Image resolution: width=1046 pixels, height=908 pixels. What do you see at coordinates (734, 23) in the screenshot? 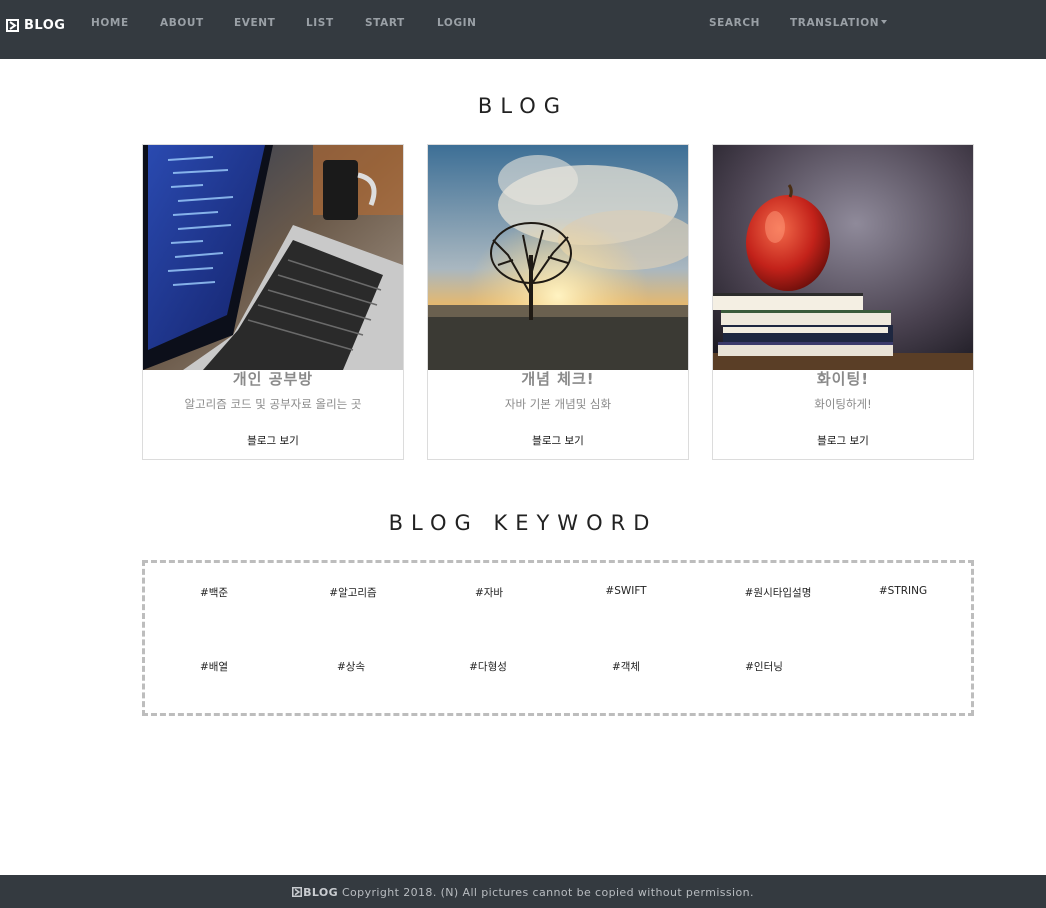
I see `nav-search: SEARCH` at bounding box center [734, 23].